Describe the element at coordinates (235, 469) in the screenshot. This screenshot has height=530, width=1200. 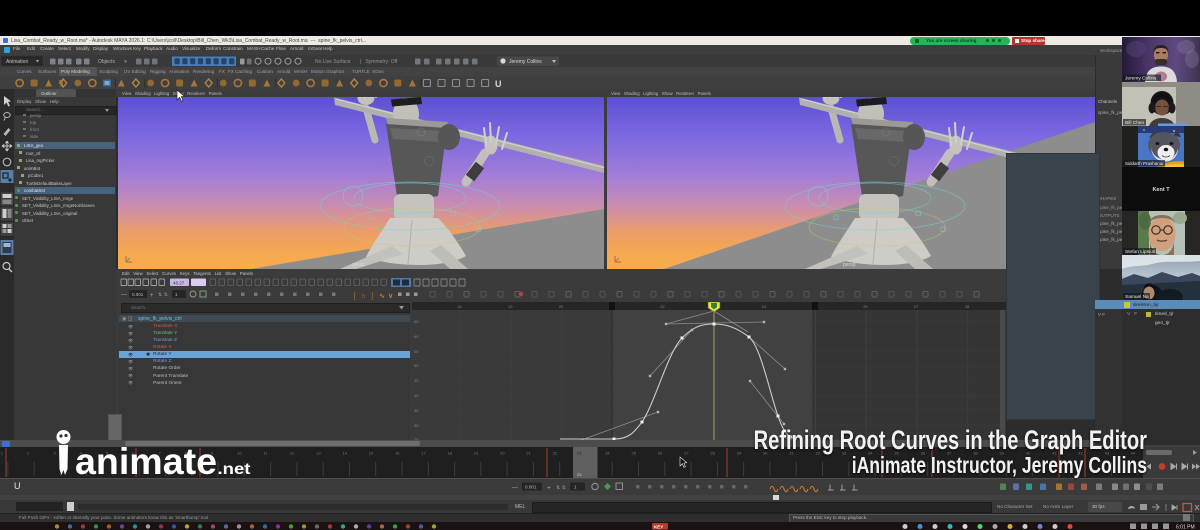
I see `svg-text: .net` at that location.